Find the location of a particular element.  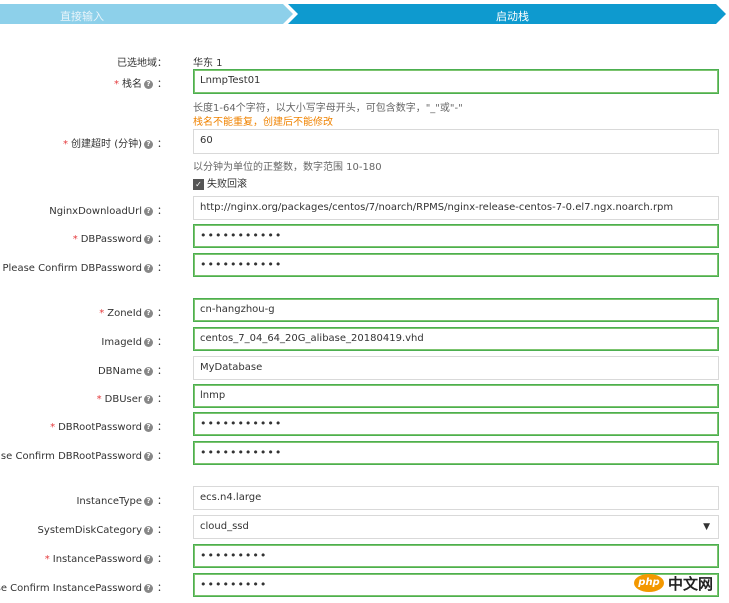

watermark-text: 中文网 is located at coordinates (691, 584).